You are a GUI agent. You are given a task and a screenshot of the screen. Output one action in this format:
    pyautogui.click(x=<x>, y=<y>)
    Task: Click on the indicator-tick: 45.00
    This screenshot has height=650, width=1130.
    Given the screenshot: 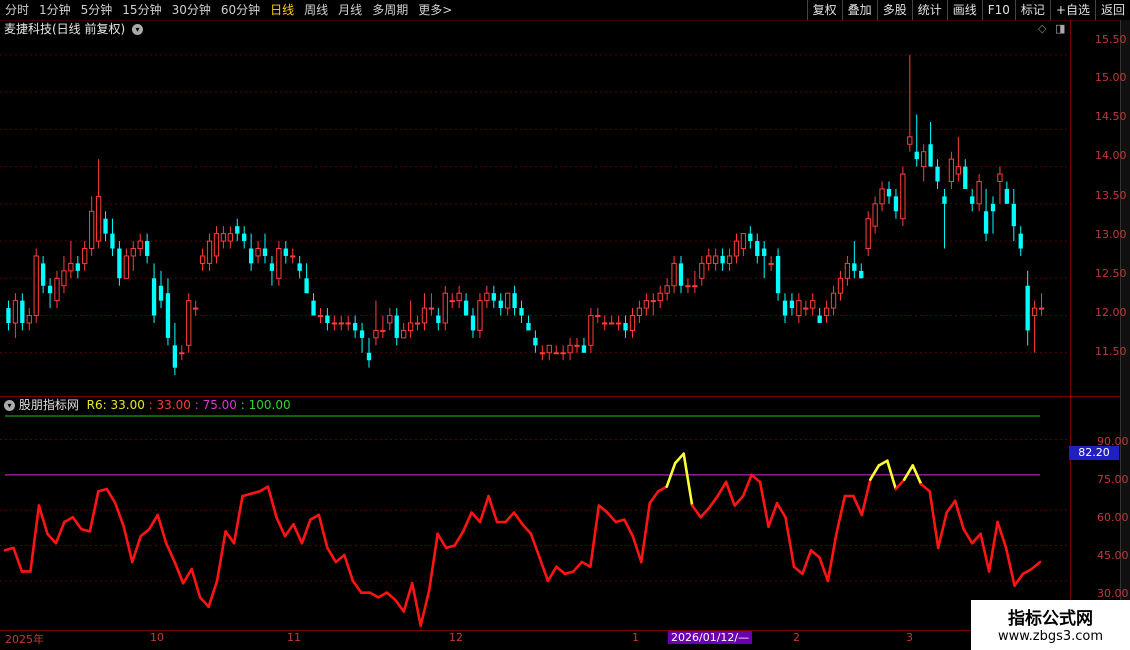 What is the action you would take?
    pyautogui.click(x=1113, y=555)
    